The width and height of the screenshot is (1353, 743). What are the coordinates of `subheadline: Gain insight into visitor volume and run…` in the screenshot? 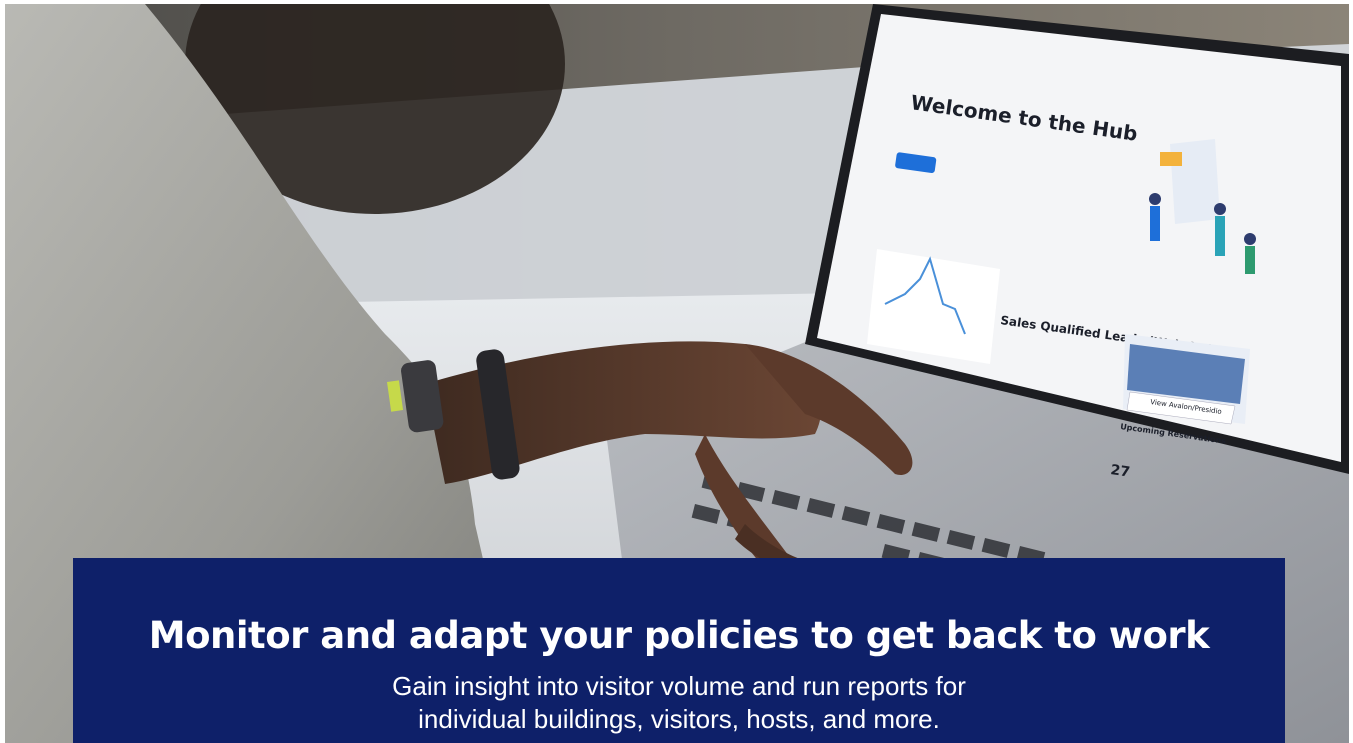 It's located at (679, 703).